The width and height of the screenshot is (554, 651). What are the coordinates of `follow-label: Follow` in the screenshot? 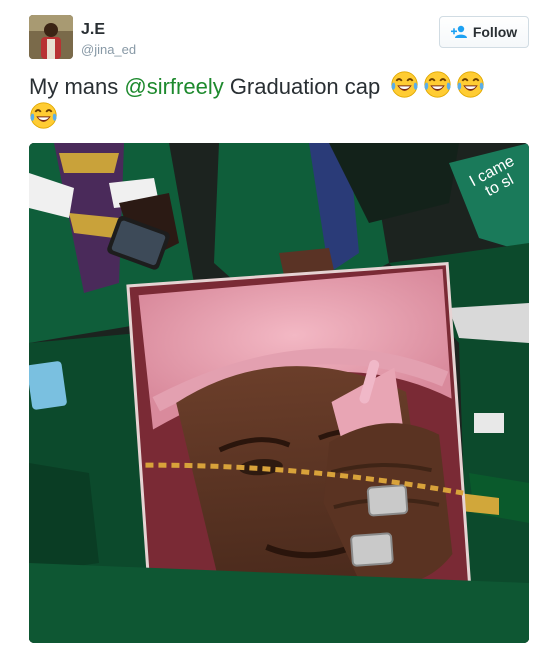 It's located at (495, 32).